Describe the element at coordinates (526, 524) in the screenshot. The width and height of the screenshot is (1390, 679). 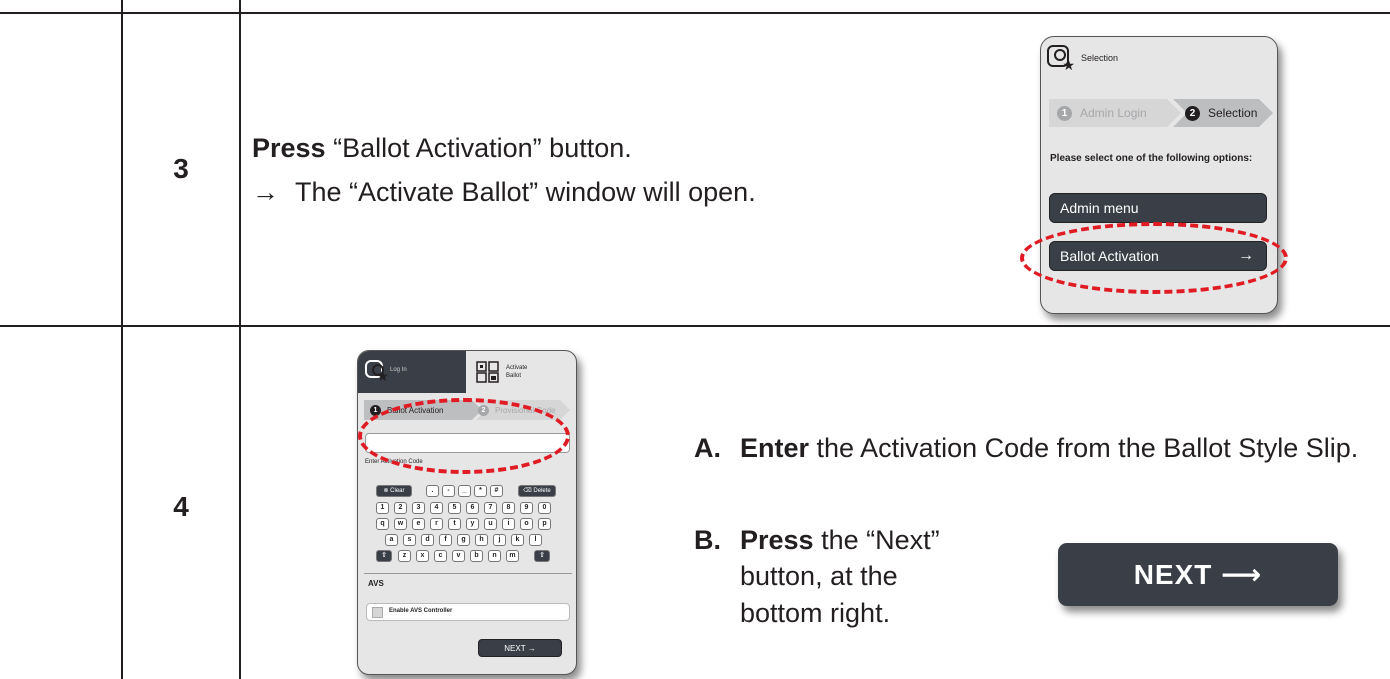
I see `key-o: o` at that location.